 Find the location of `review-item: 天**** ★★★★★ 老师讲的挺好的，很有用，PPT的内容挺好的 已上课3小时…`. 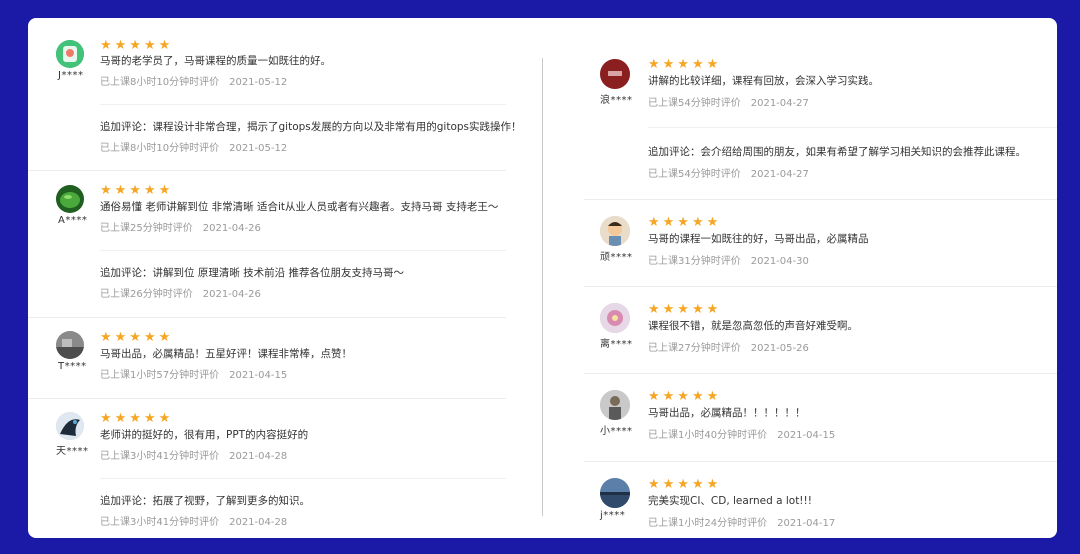

review-item: 天**** ★★★★★ 老师讲的挺好的，很有用，PPT的内容挺好的 已上课3小时… is located at coordinates (267, 468).